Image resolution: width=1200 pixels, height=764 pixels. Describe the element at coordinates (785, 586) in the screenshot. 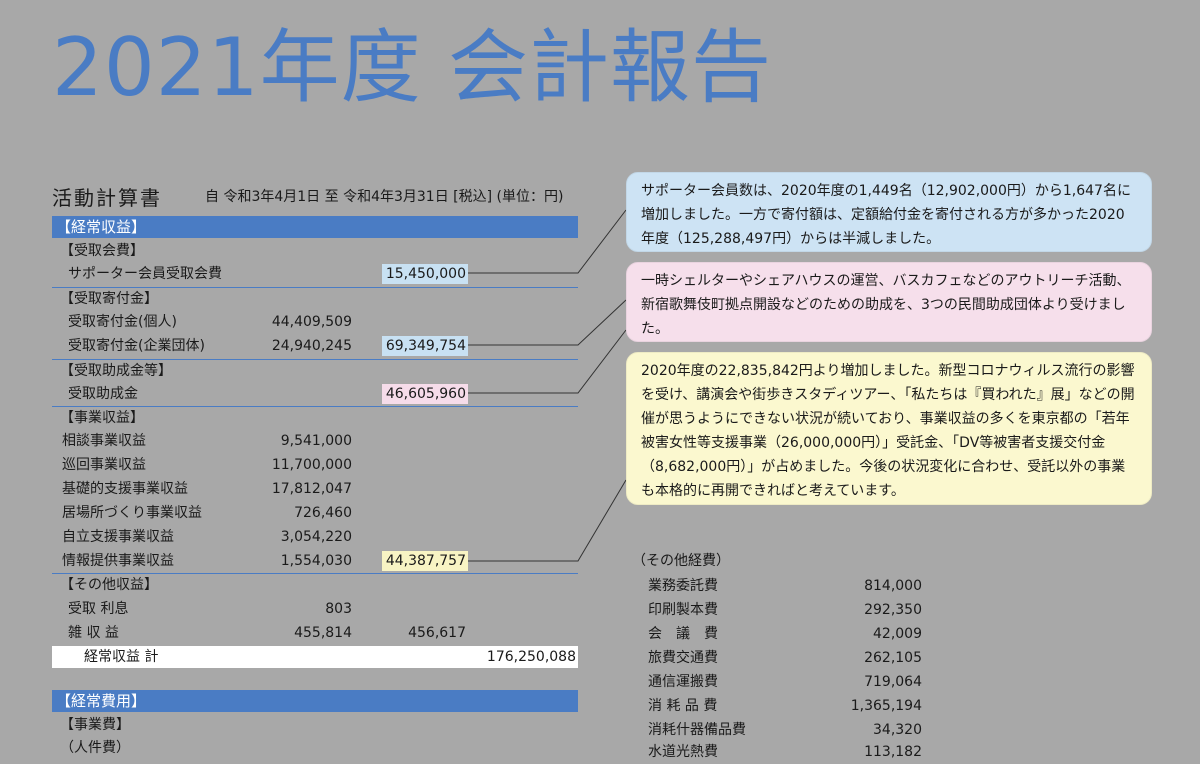

I see `expense-row: 業務委託費 814,000` at that location.